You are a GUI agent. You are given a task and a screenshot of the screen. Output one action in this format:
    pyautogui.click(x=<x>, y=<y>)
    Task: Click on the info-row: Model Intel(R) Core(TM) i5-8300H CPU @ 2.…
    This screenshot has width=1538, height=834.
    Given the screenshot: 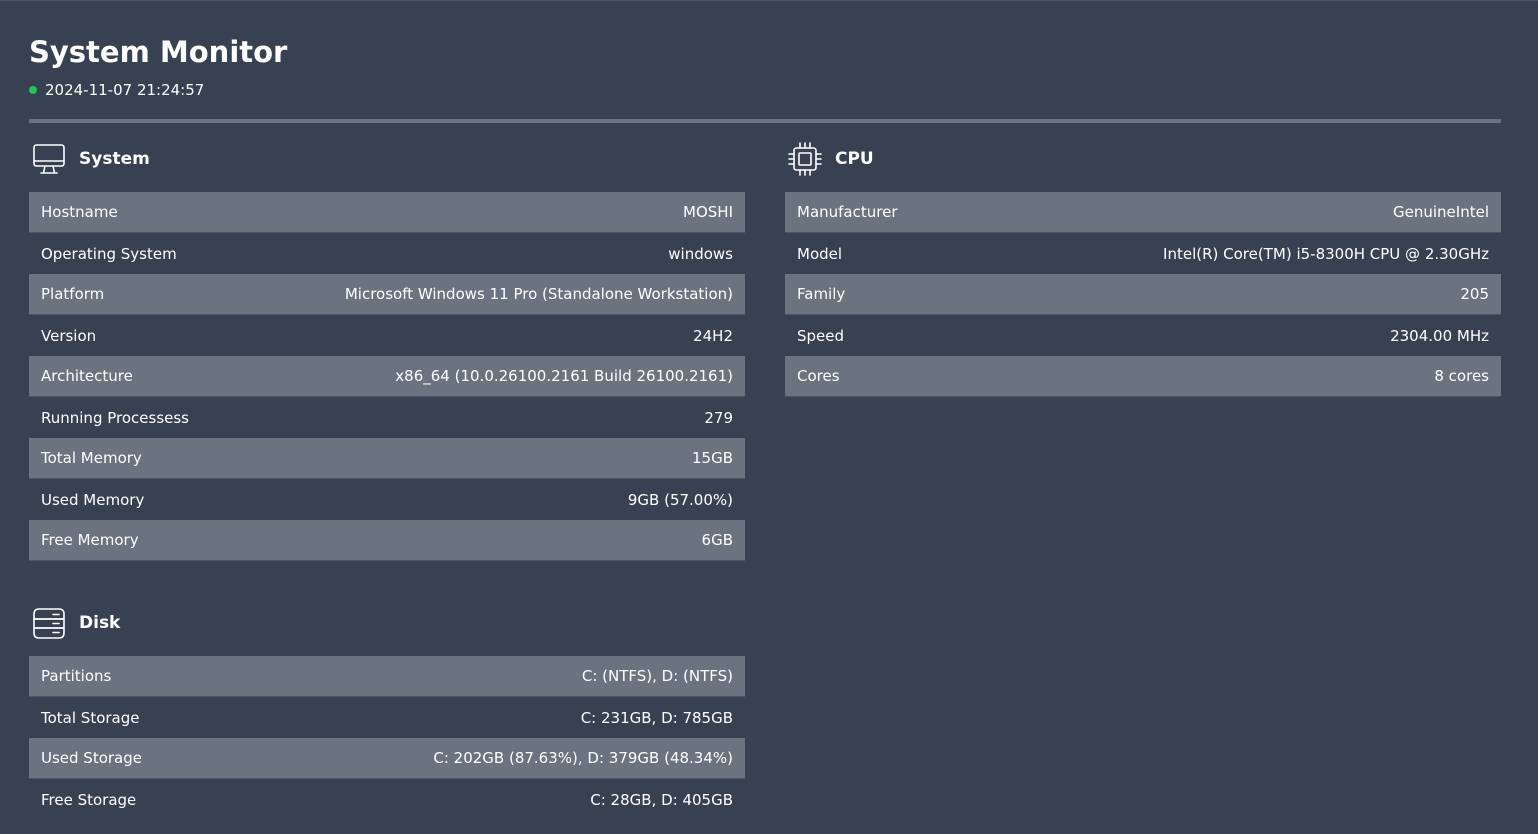 What is the action you would take?
    pyautogui.click(x=1143, y=253)
    